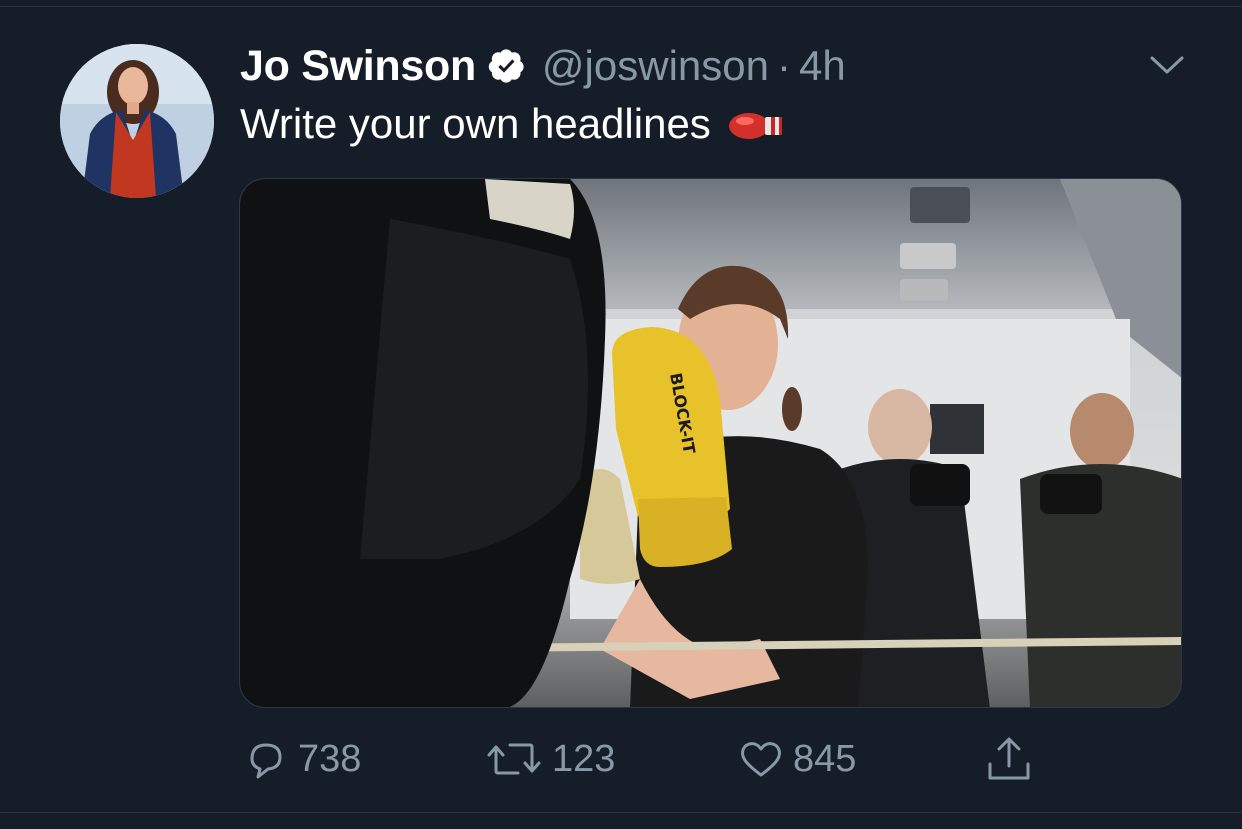 Image resolution: width=1242 pixels, height=829 pixels. Describe the element at coordinates (825, 758) in the screenshot. I see `like-count: 845` at that location.